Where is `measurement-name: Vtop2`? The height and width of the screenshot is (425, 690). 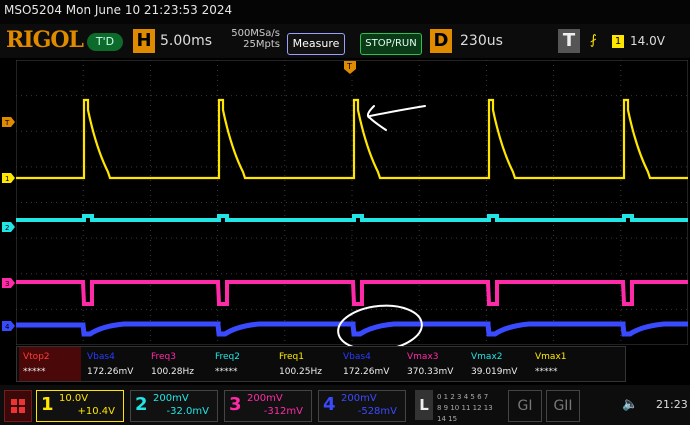
measurement-name: Vtop2 is located at coordinates (36, 357).